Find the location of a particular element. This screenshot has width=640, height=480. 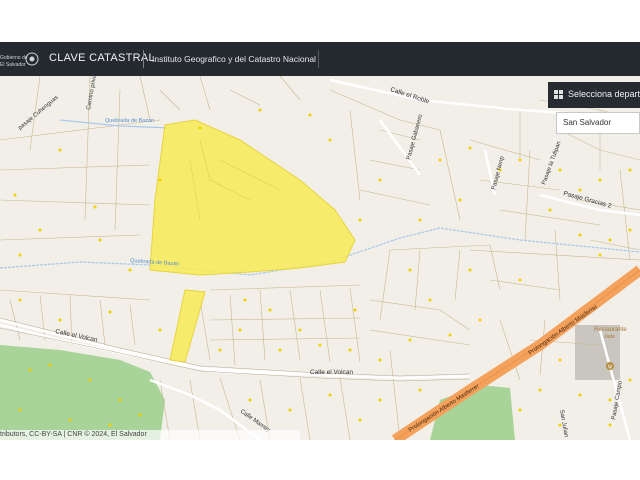

department-panel-label: Selecciona departamento is located at coordinates (604, 94).